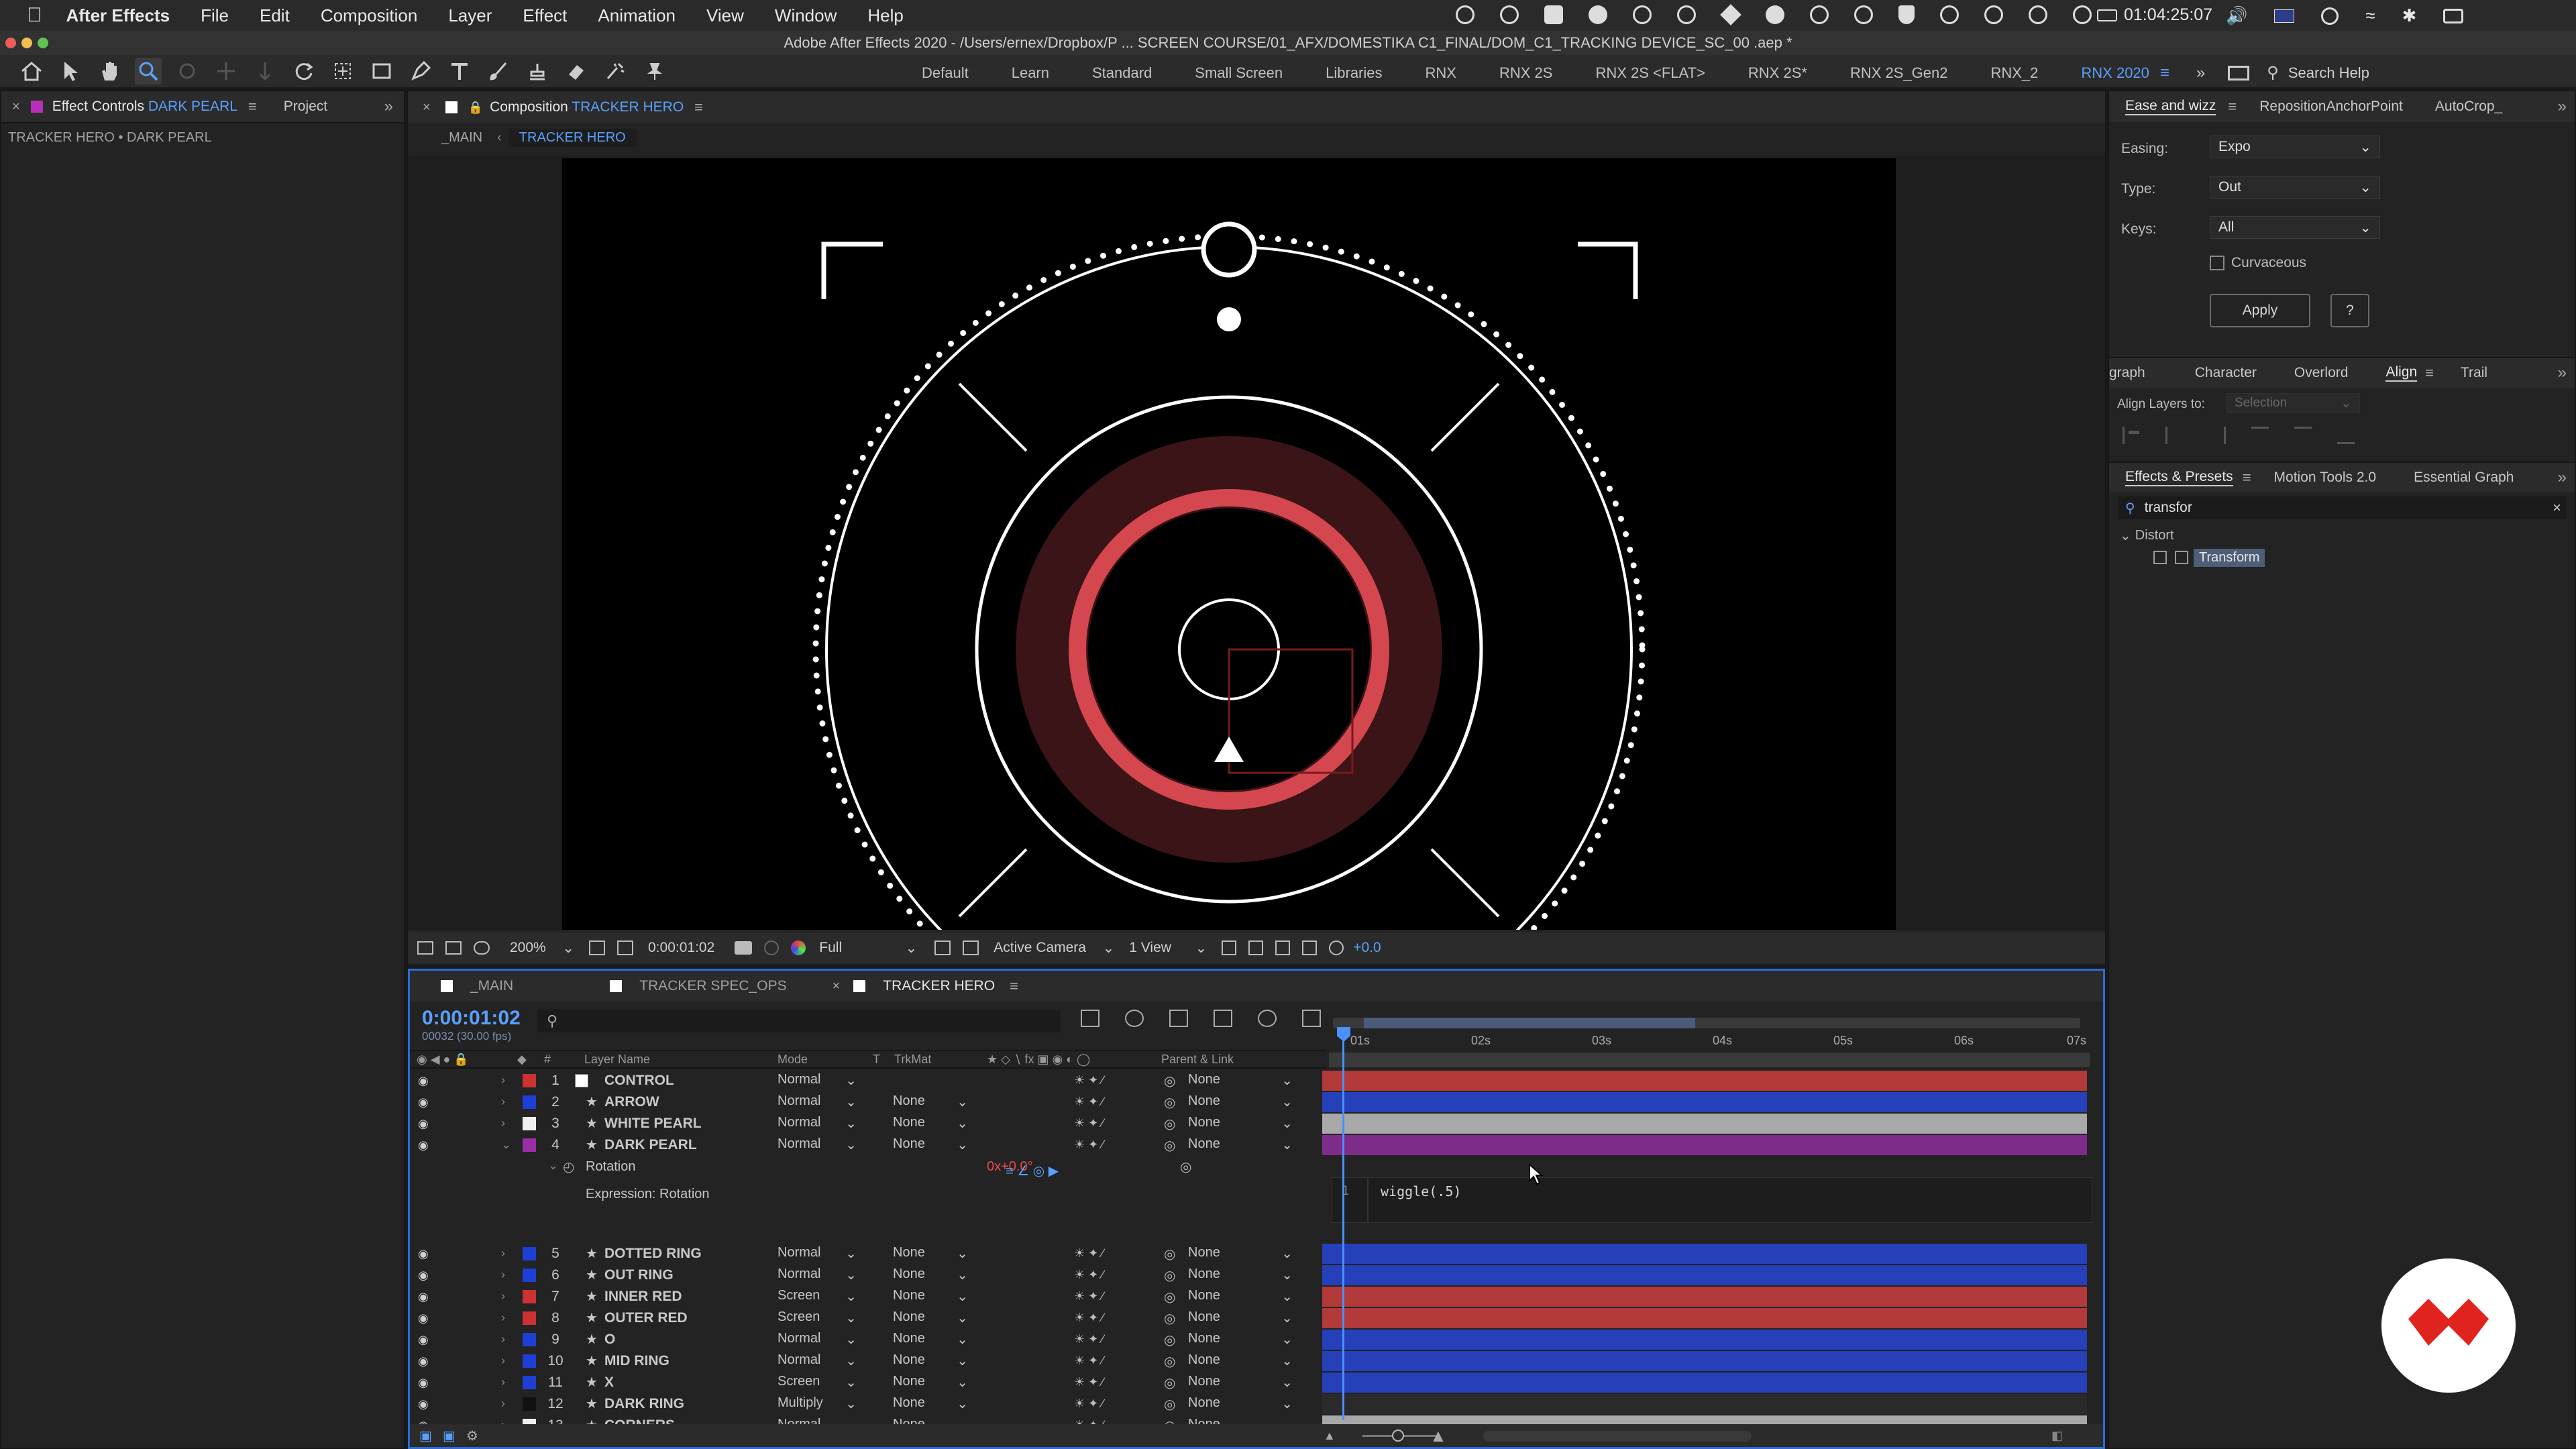  What do you see at coordinates (1256, 1102) in the screenshot?
I see `layer-row: ◉ › 2 ★ ARROW Normal ⌄ None ⌄ ☀ ✦ ∕ ◎ None ⌄` at bounding box center [1256, 1102].